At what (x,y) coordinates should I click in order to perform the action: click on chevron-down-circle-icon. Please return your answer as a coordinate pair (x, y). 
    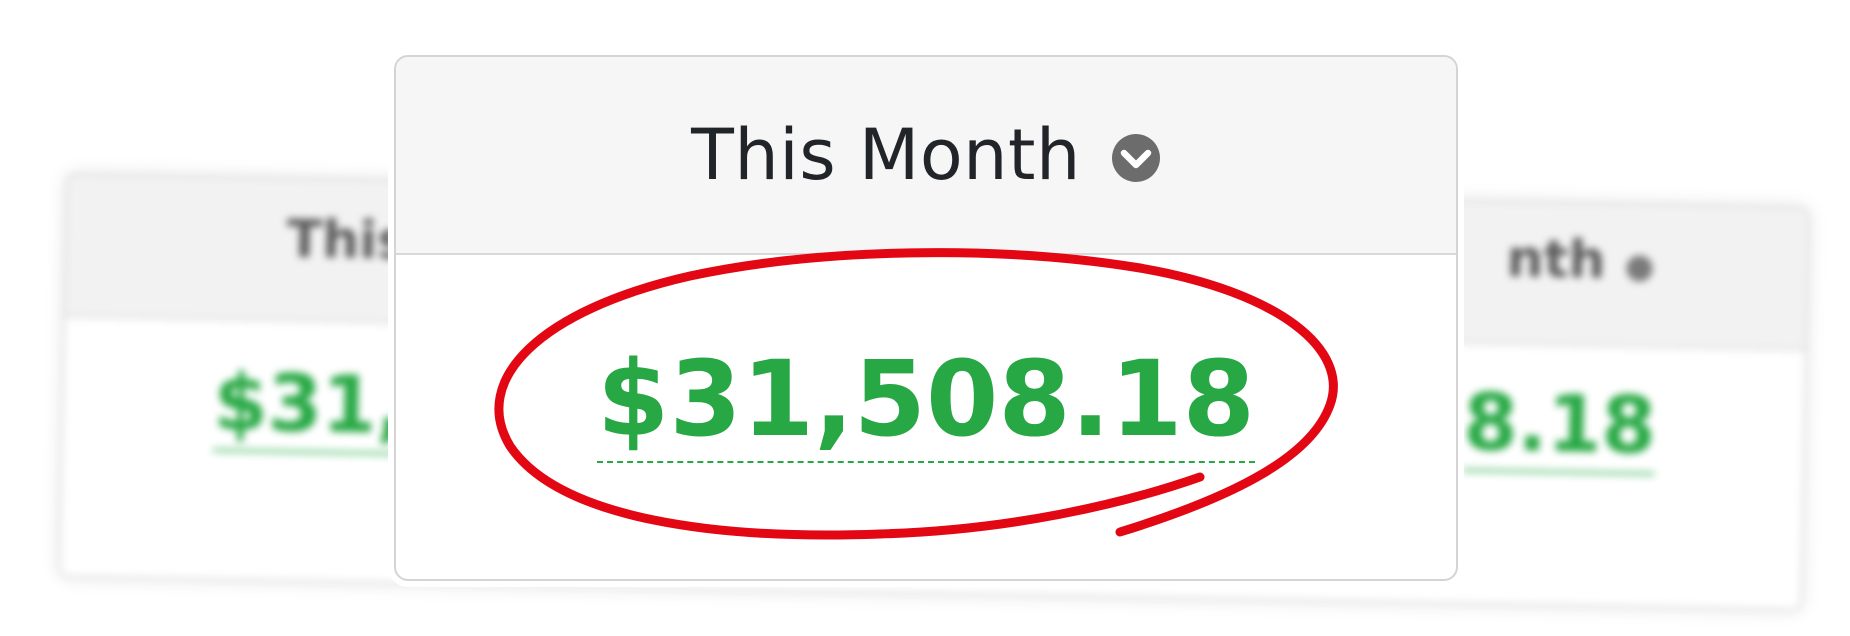
    Looking at the image, I should click on (1136, 158).